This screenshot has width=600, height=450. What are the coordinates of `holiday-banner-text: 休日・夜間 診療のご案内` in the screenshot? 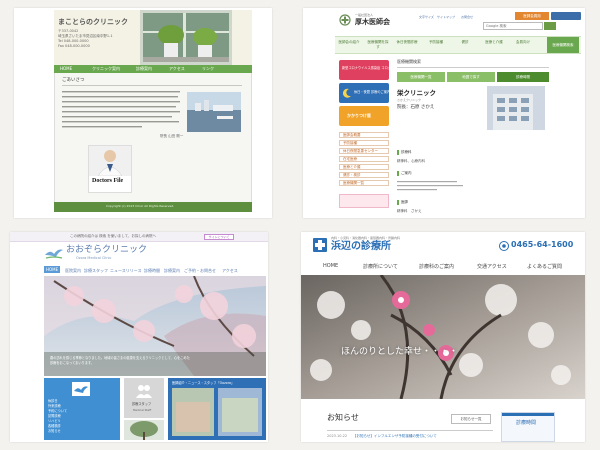 It's located at (372, 92).